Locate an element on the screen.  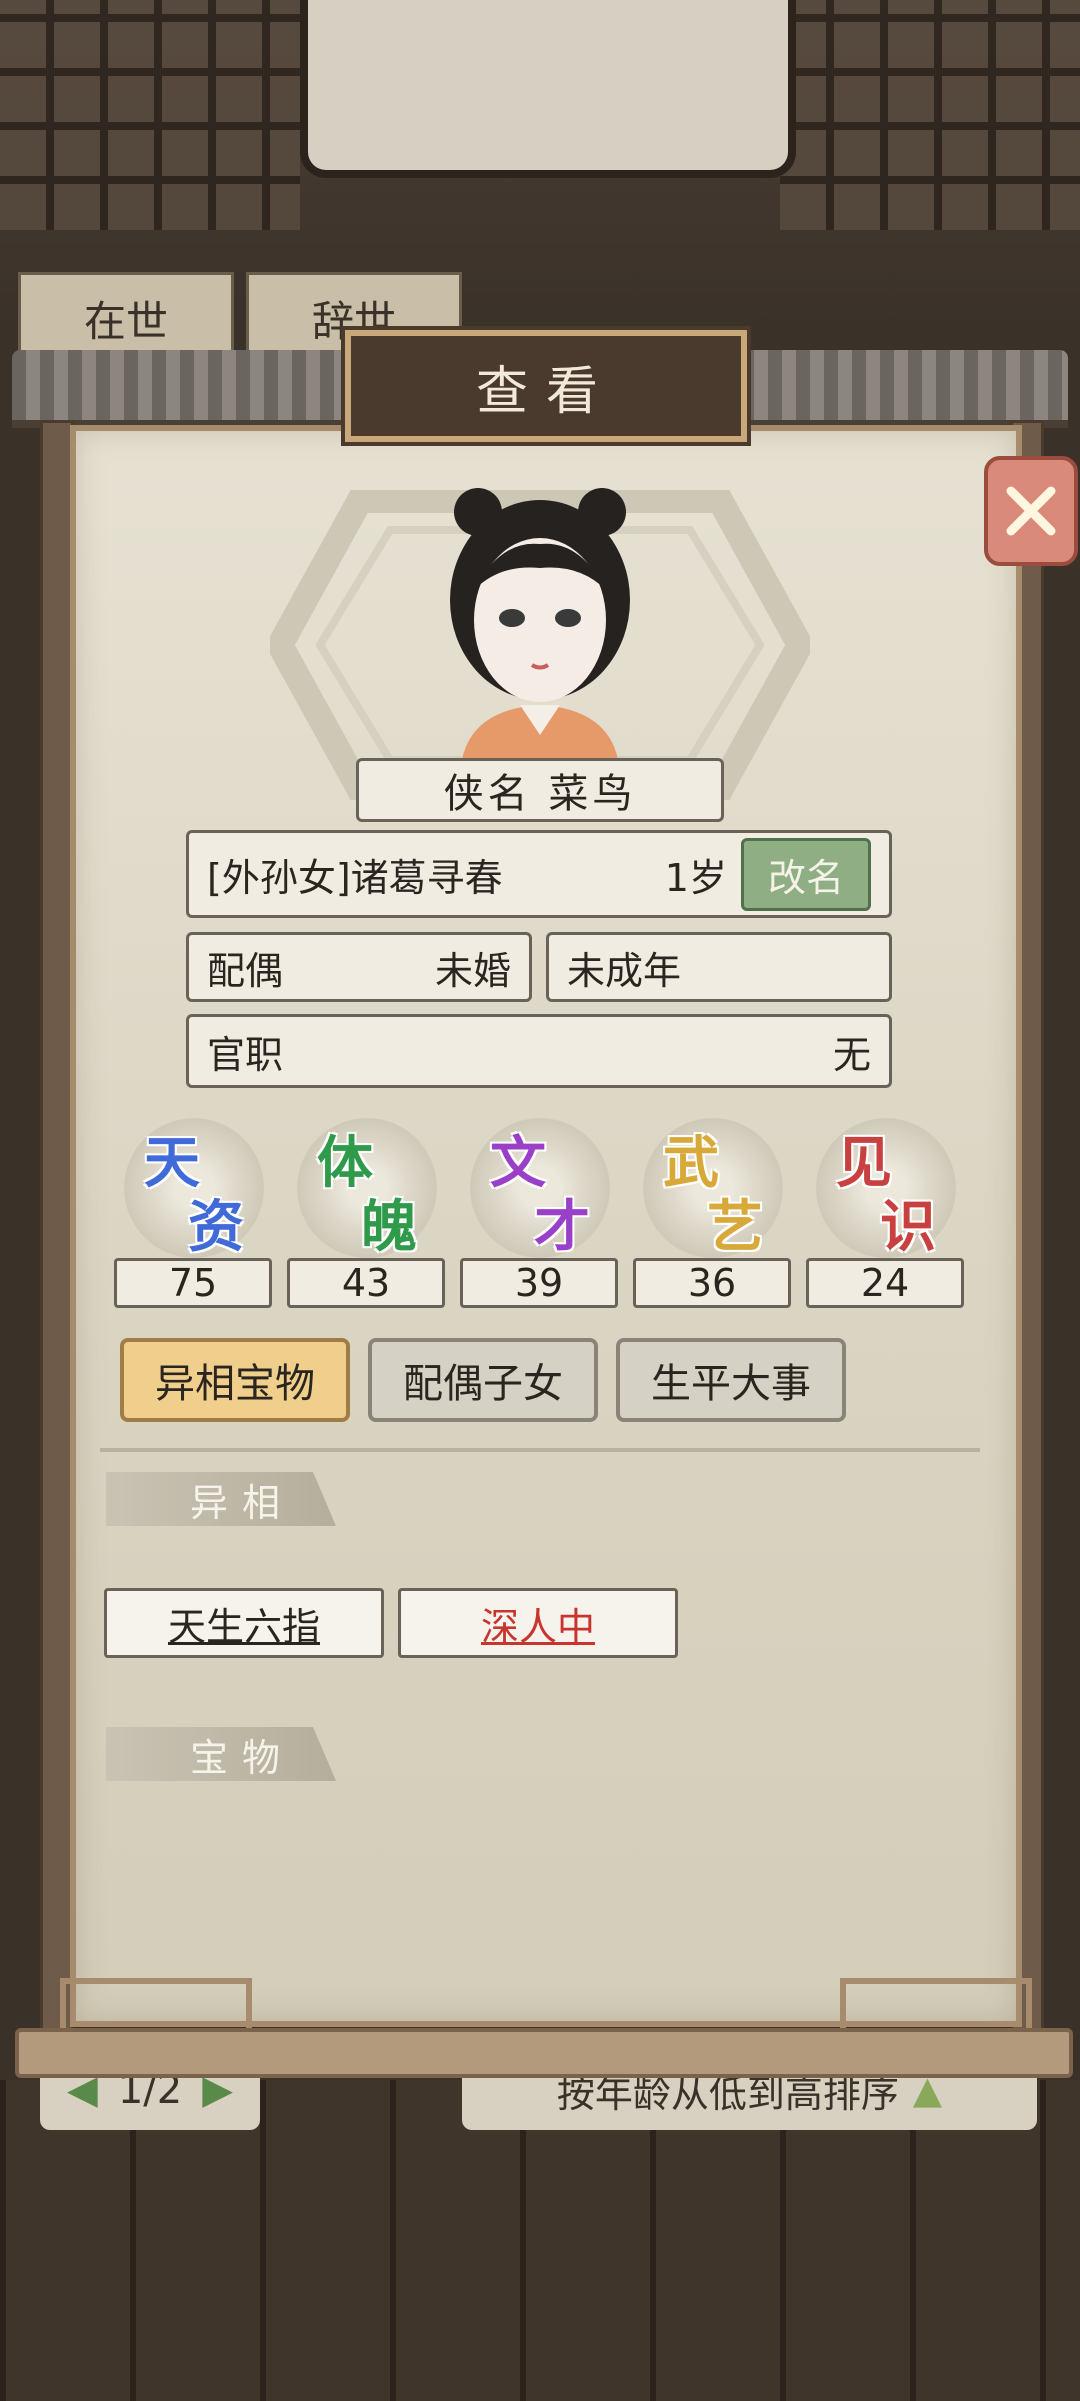
traits-section-title: 异相 is located at coordinates (221, 1499).